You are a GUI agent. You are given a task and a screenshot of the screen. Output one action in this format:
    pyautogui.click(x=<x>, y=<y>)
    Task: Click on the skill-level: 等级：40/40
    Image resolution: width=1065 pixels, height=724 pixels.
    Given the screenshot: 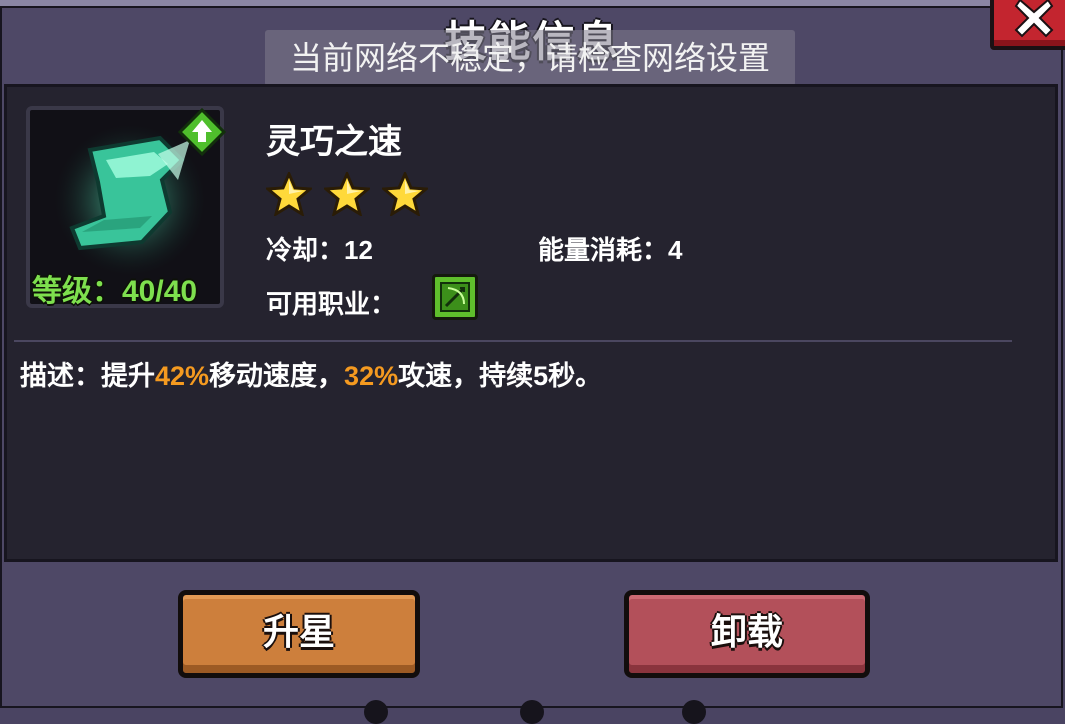 What is the action you would take?
    pyautogui.click(x=115, y=291)
    